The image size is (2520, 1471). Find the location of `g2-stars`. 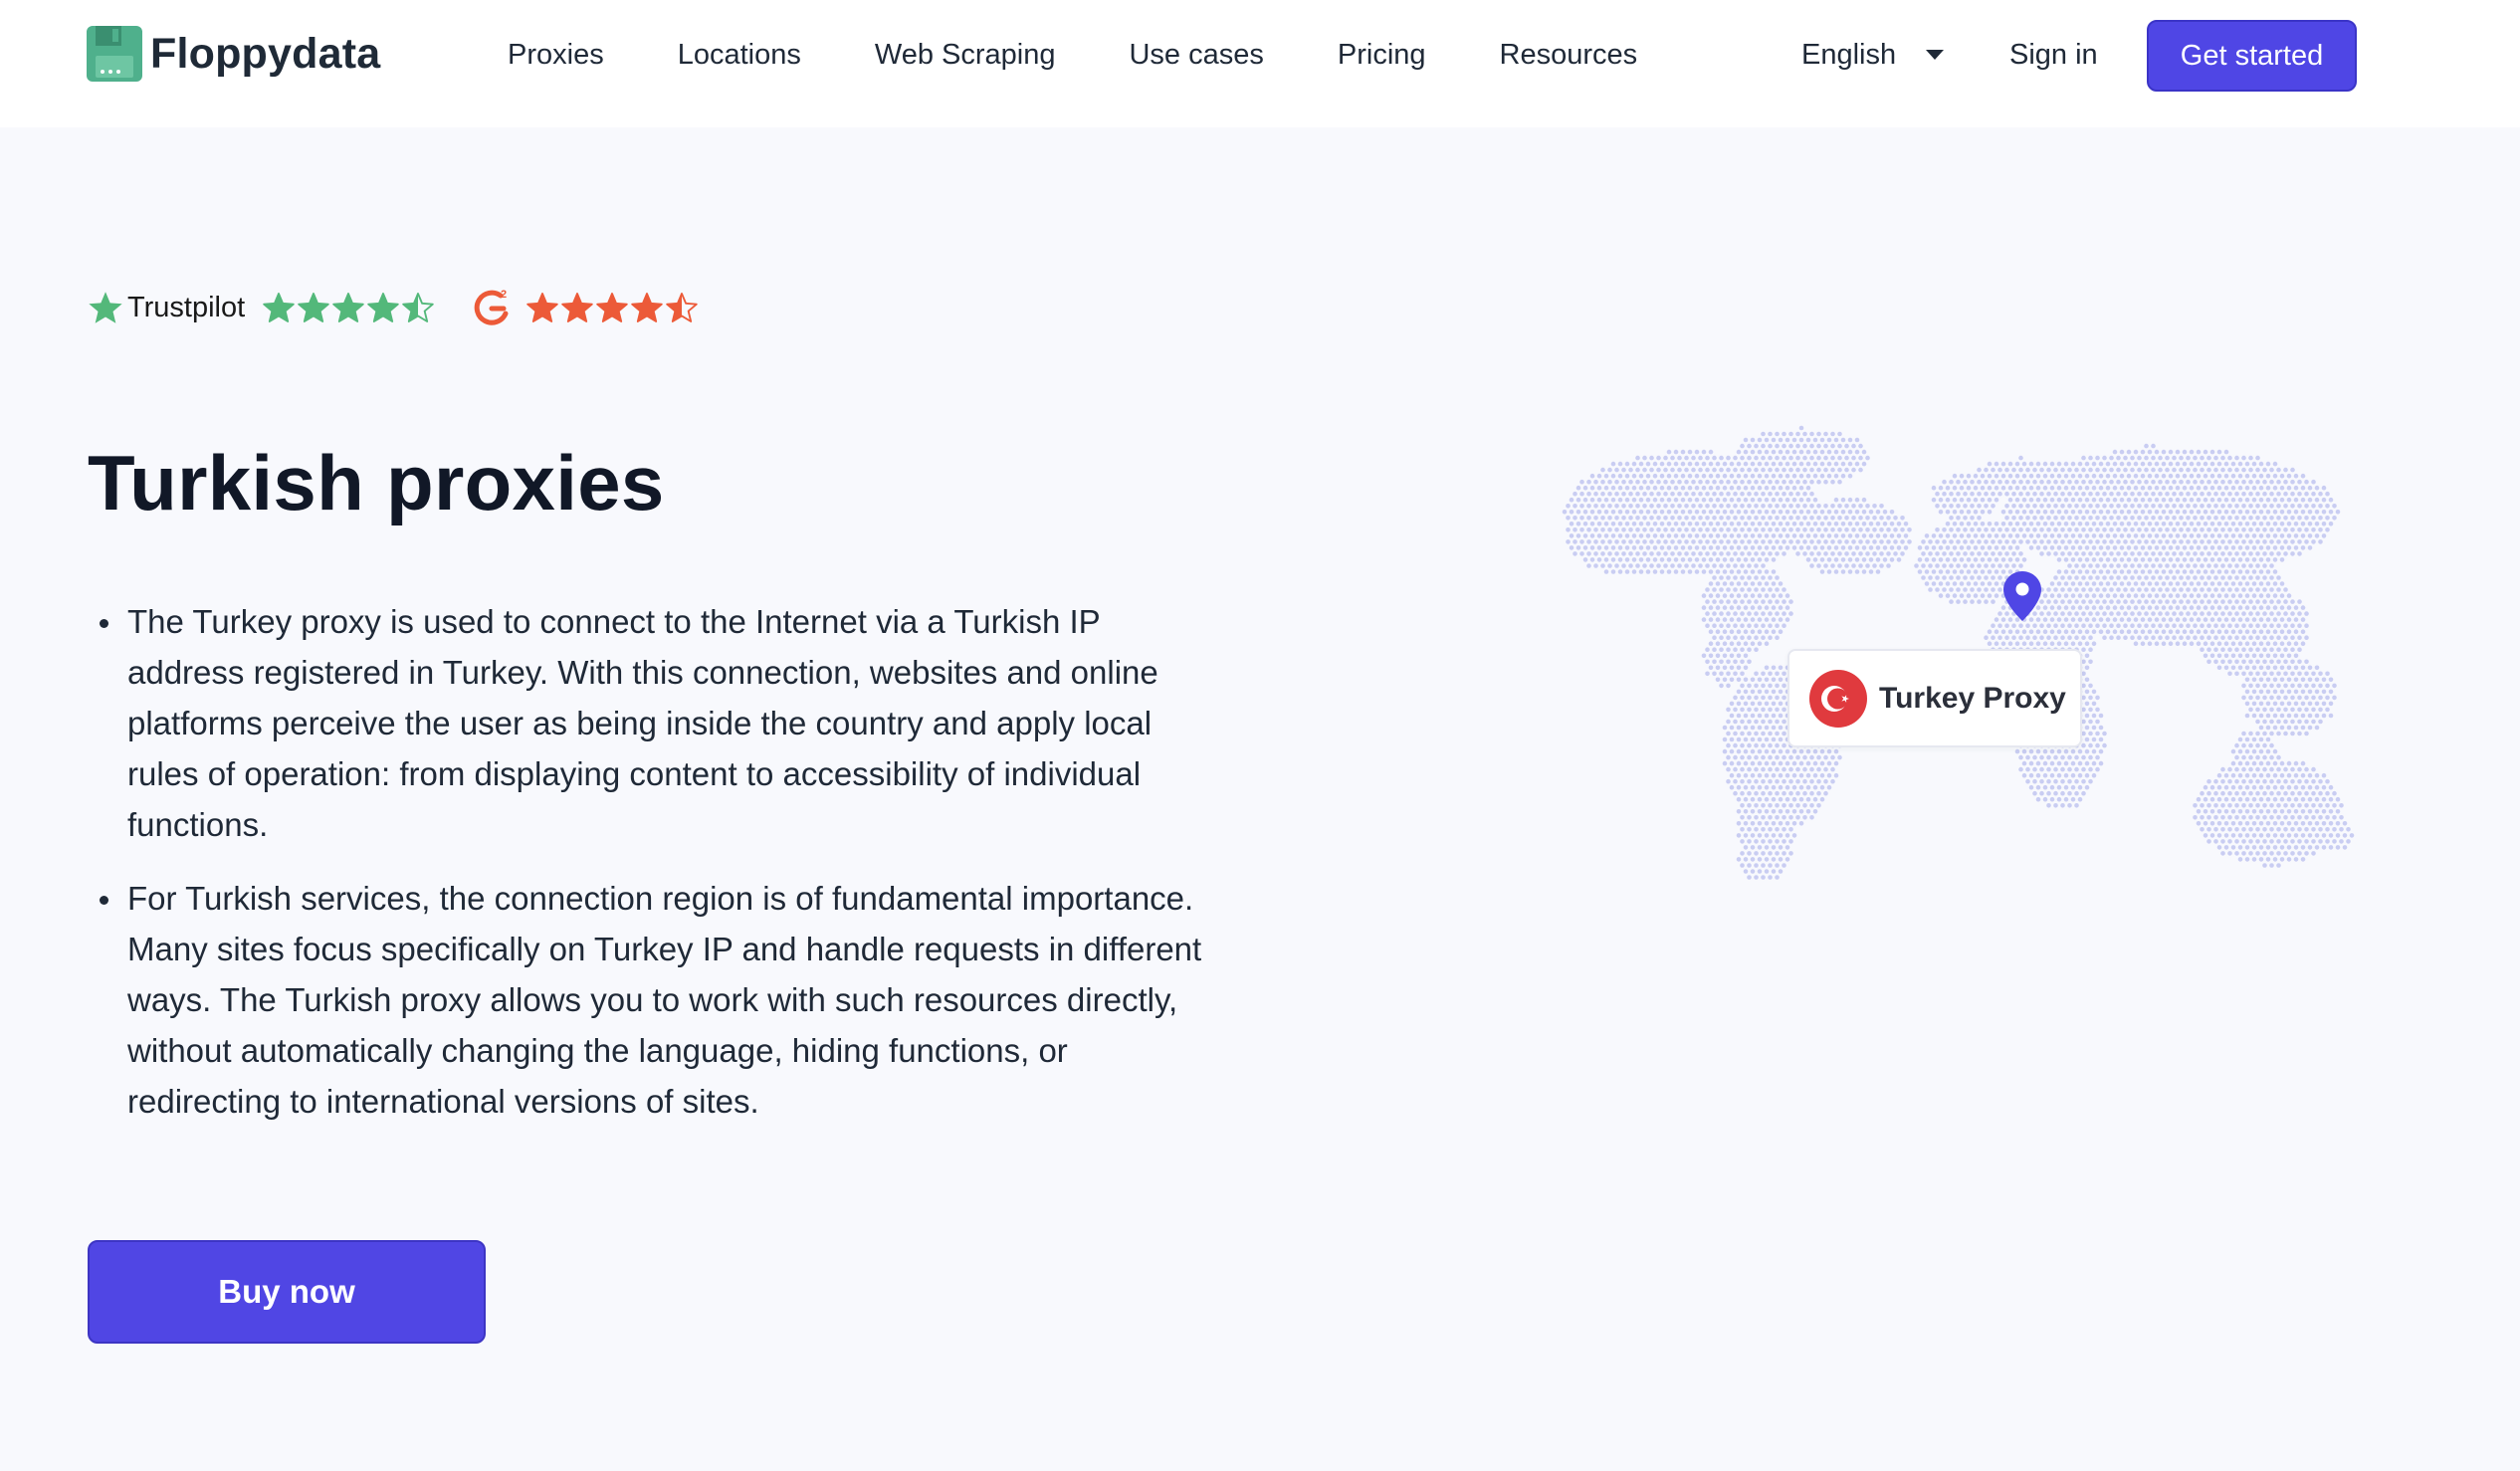

g2-stars is located at coordinates (613, 307).